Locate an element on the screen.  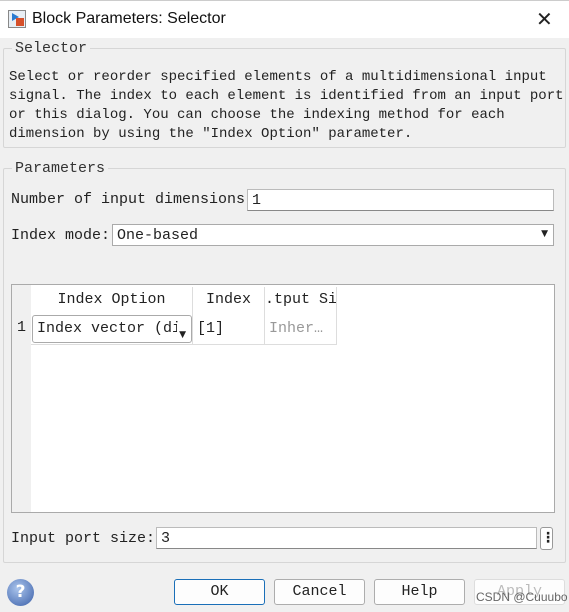
cancel-button: Cancel is located at coordinates (319, 592).